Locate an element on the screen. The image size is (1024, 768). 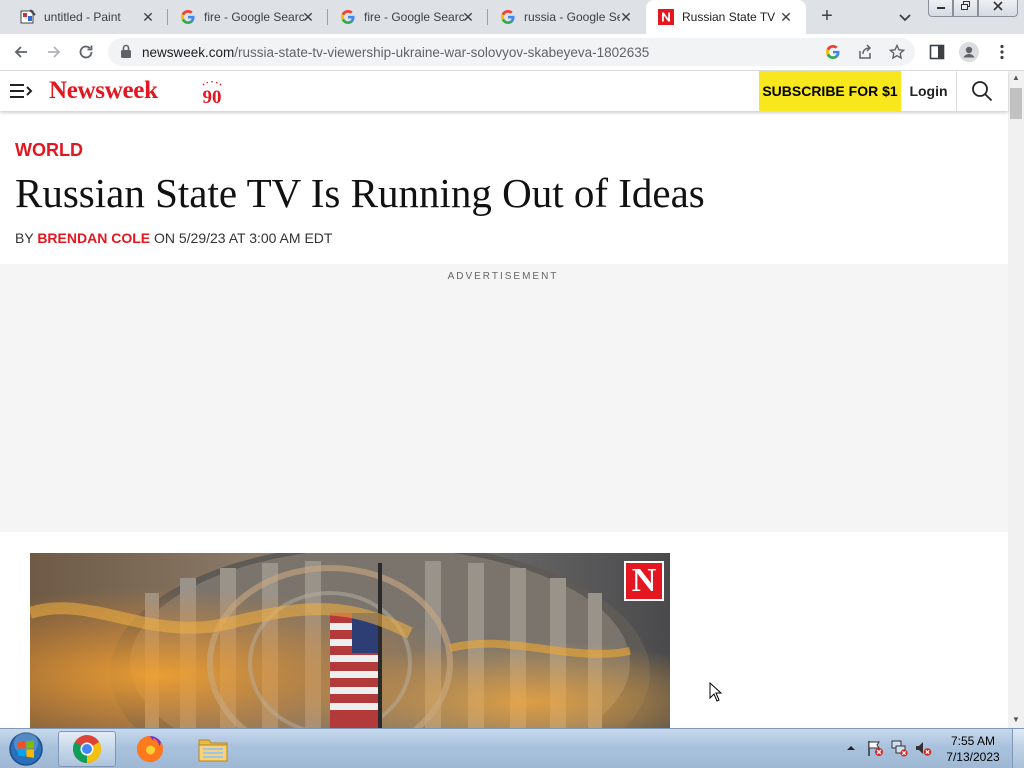
hero-image-illustration is located at coordinates (350, 640).